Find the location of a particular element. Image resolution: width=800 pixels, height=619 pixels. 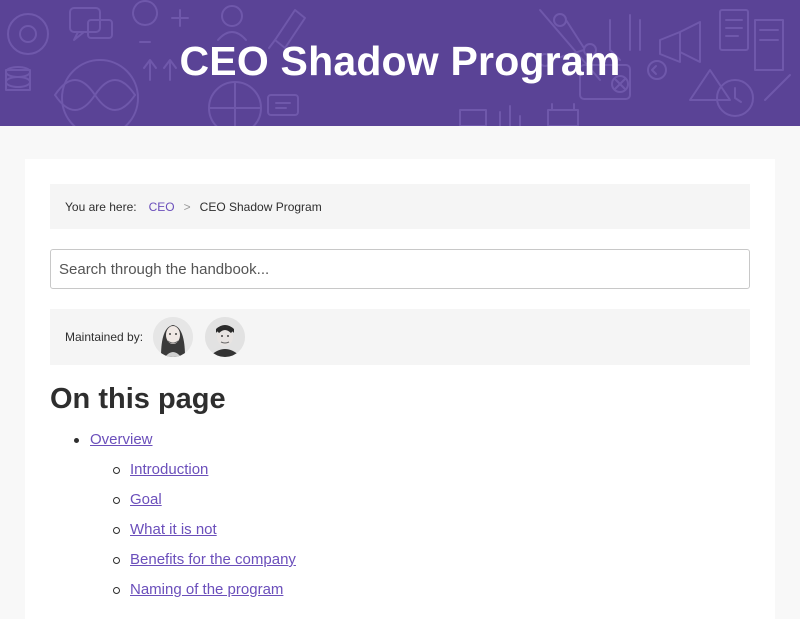

toc-item-introduction: Introduction is located at coordinates (173, 470).